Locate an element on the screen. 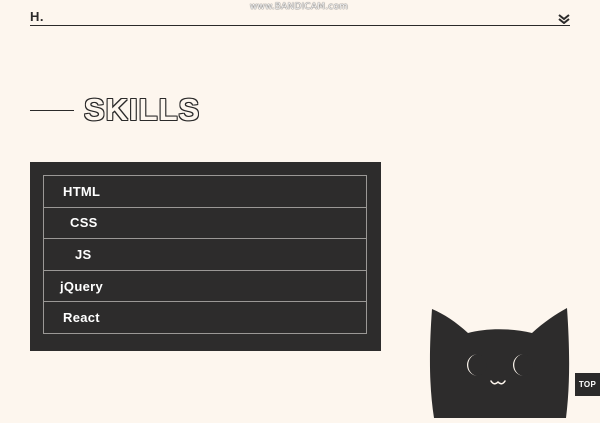 The width and height of the screenshot is (600, 423). skills-title: SKILLS is located at coordinates (142, 109).